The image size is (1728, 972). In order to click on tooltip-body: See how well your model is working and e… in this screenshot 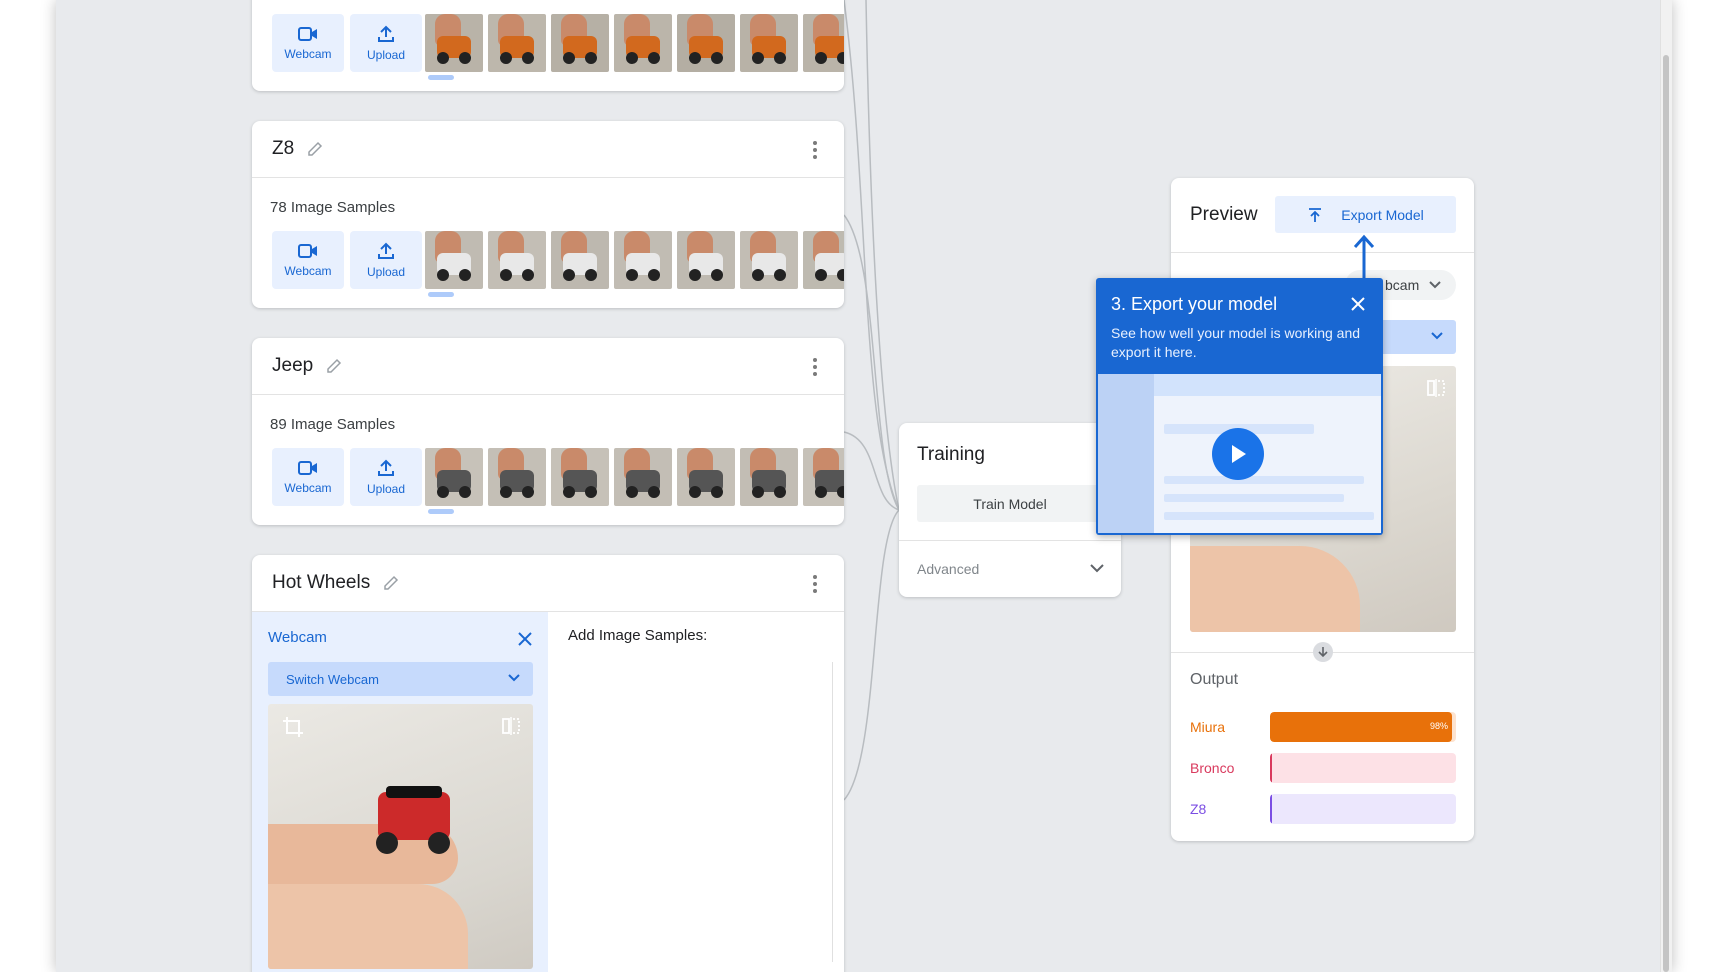, I will do `click(1236, 342)`.